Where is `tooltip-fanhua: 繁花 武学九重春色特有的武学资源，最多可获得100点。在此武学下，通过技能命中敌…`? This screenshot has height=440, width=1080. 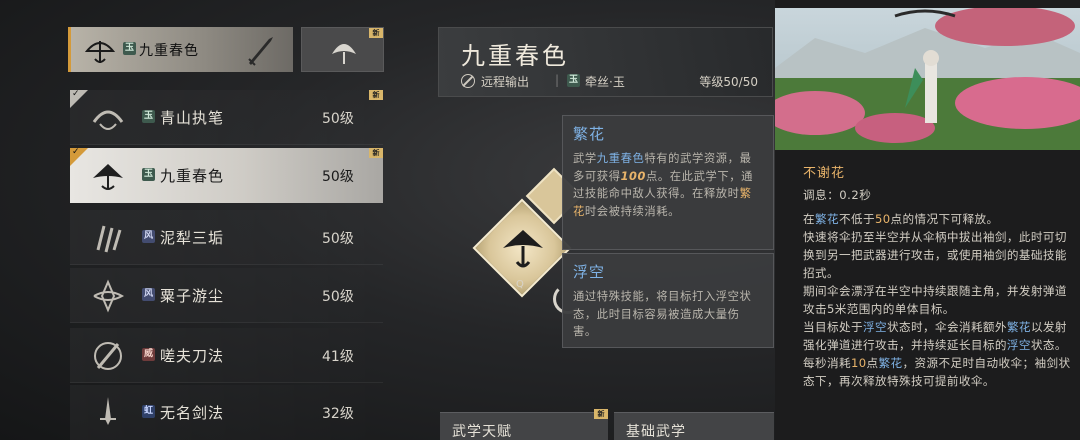
tooltip-fanhua: 繁花 武学九重春色特有的武学资源，最多可获得100点。在此武学下，通过技能命中敌… is located at coordinates (668, 182).